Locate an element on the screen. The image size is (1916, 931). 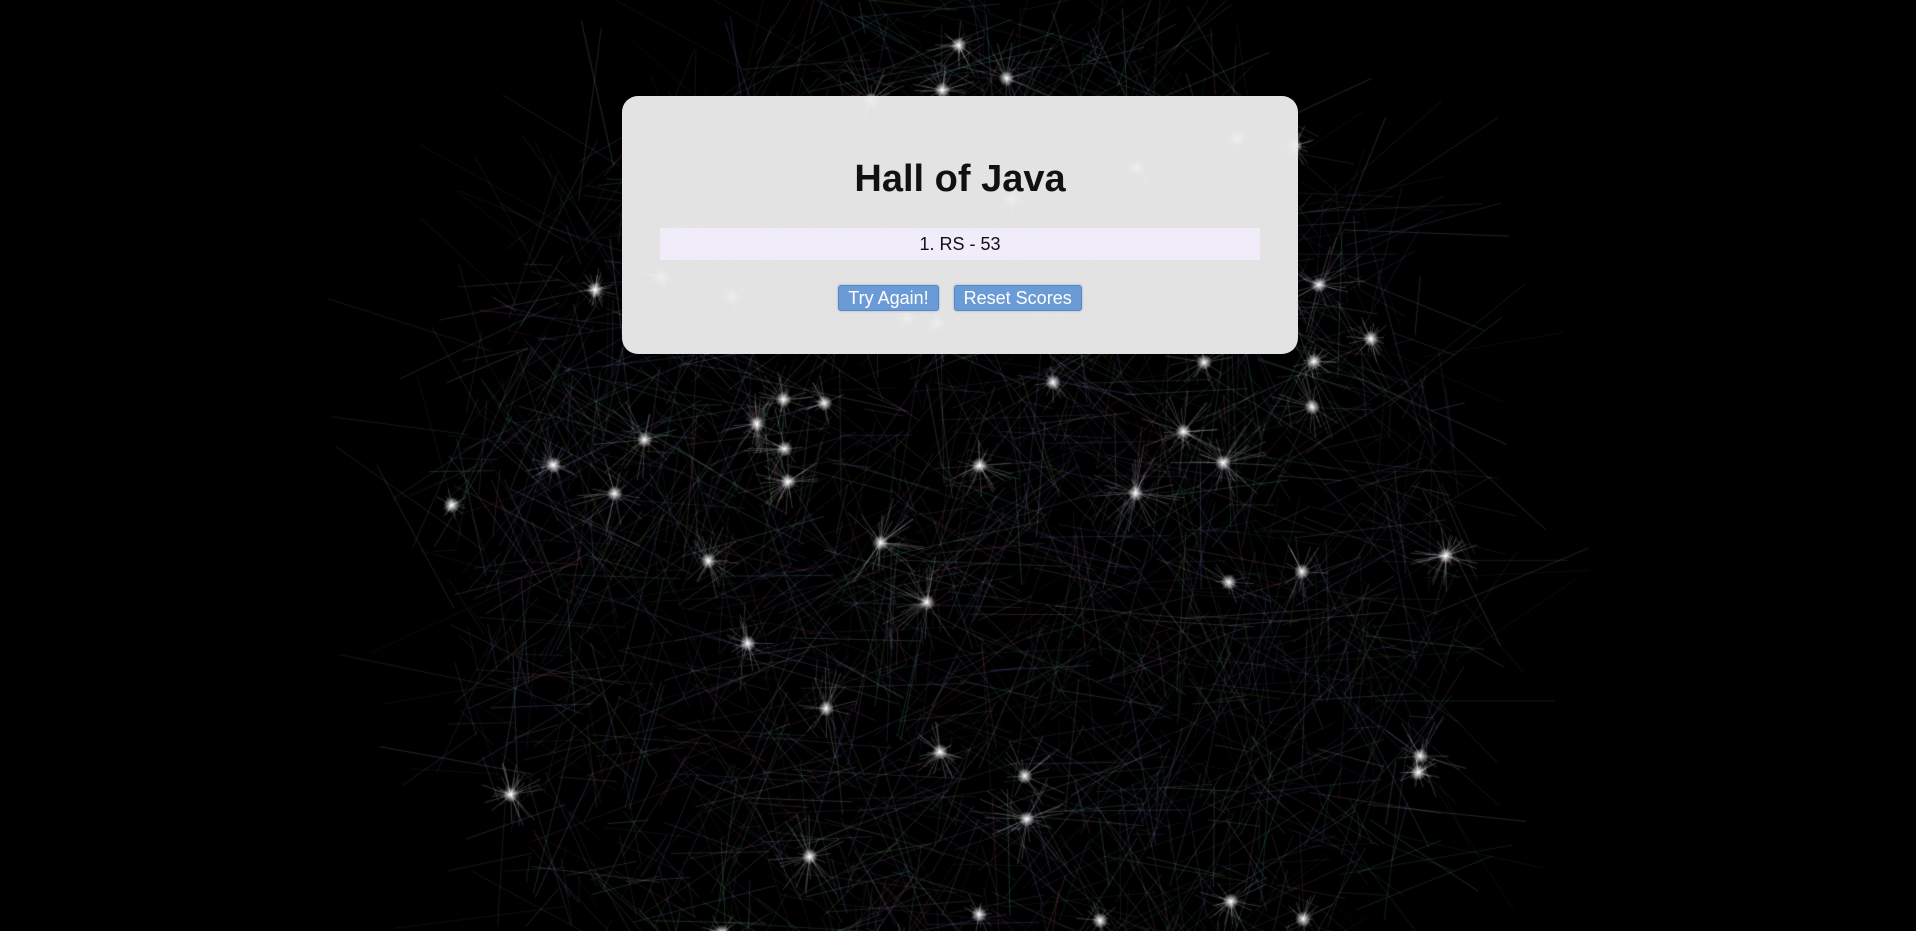
page-title: Hall of Java is located at coordinates (960, 179).